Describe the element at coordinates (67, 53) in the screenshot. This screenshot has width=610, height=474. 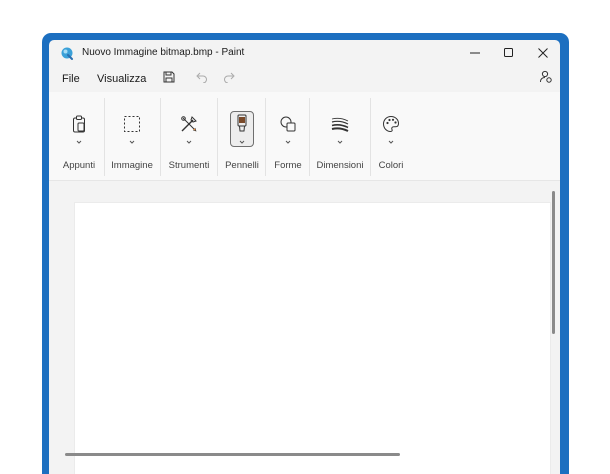
I see `paint-app-icon` at that location.